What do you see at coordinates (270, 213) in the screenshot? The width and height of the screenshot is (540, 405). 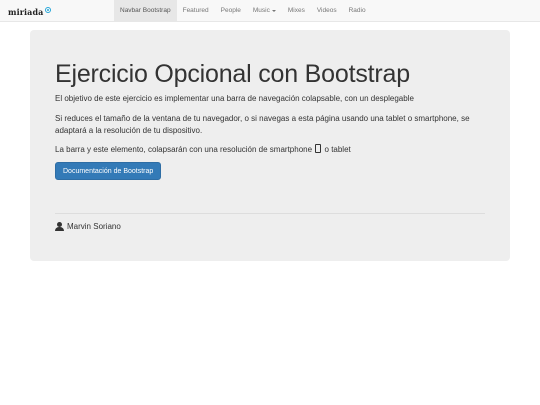 I see `divider` at bounding box center [270, 213].